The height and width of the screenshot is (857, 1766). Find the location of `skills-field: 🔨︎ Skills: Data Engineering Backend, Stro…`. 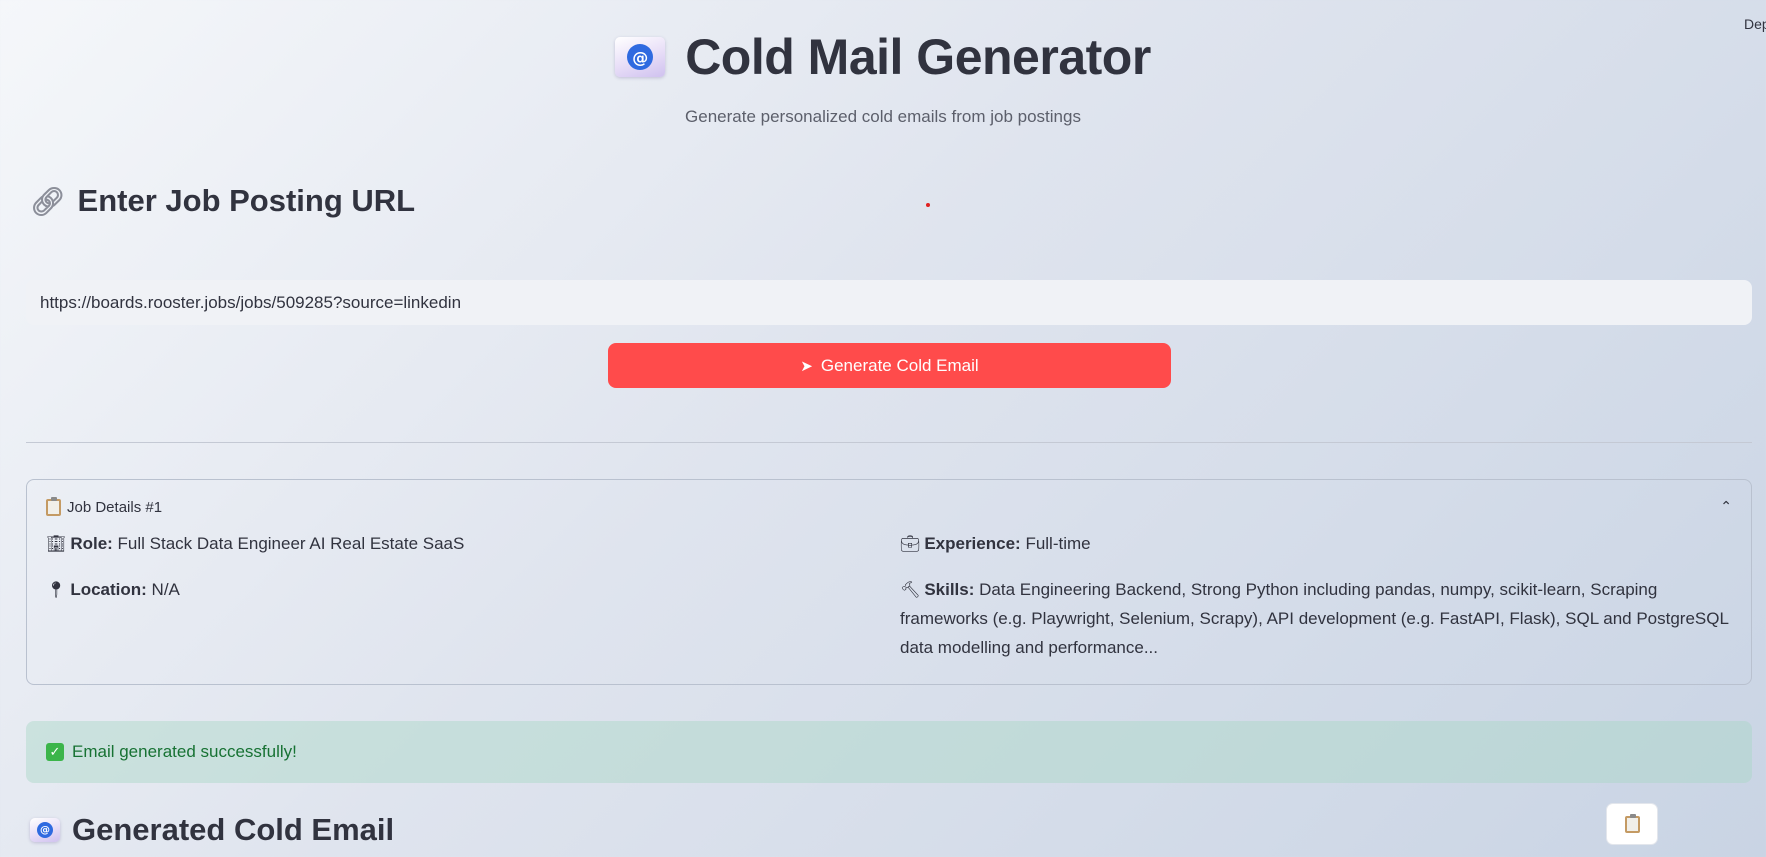

skills-field: 🔨︎ Skills: Data Engineering Backend, Stro… is located at coordinates (1315, 618).